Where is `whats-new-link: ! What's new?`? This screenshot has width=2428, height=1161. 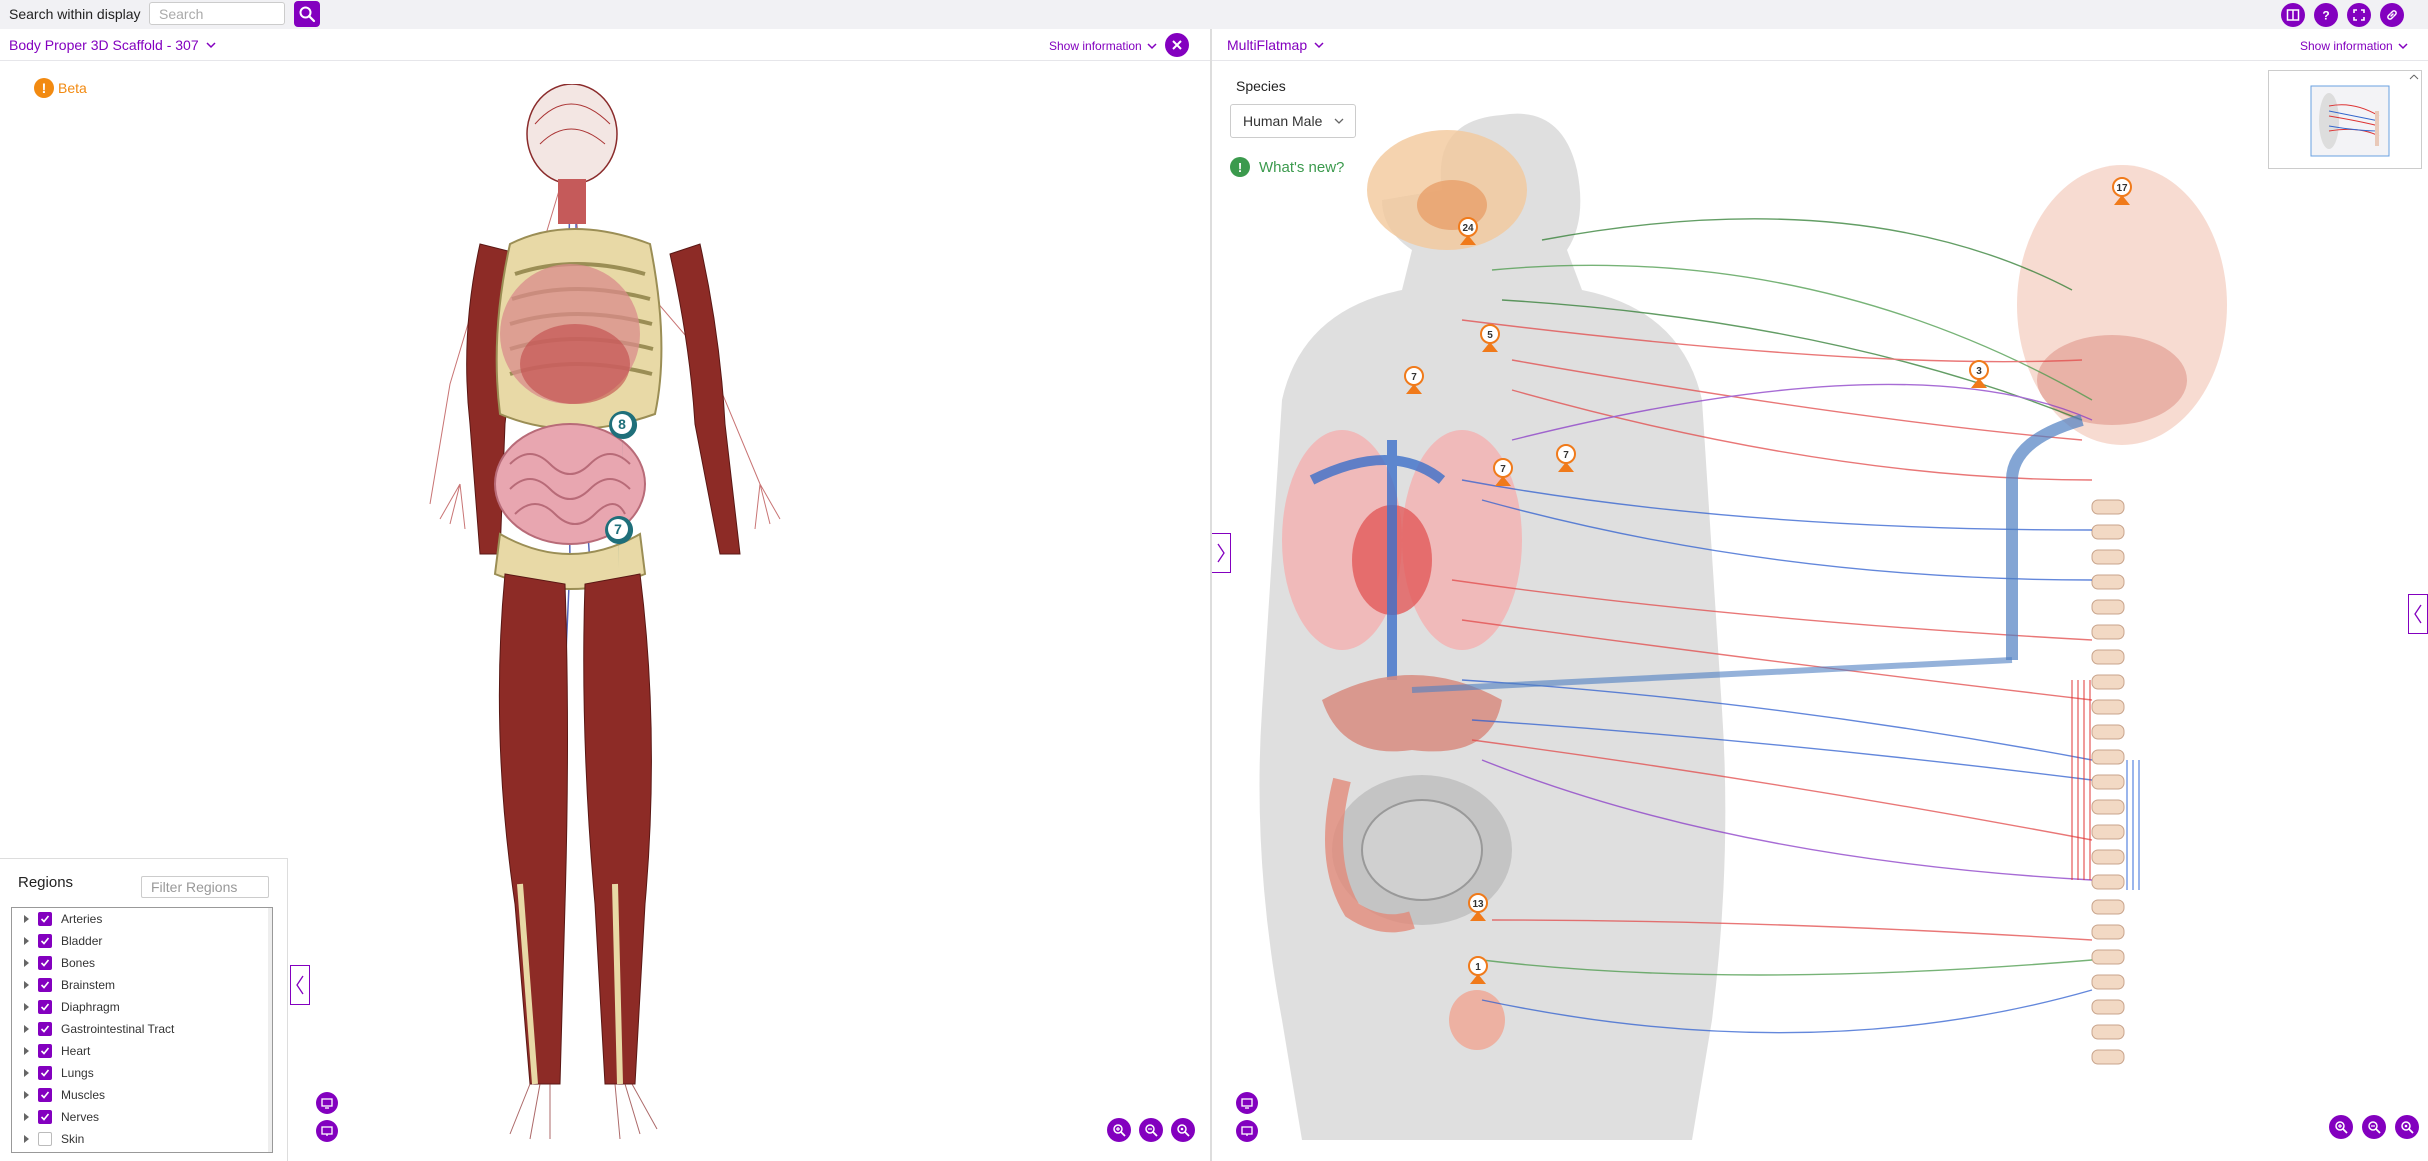 whats-new-link: ! What's new? is located at coordinates (1287, 167).